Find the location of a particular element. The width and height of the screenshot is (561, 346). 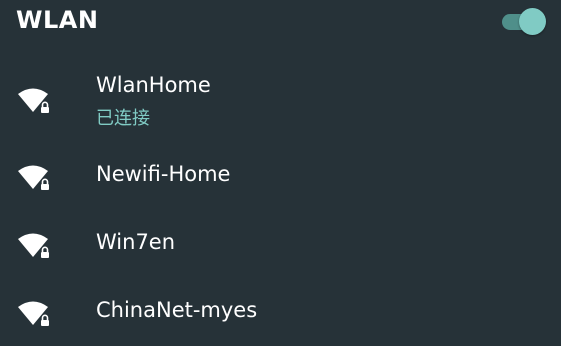

wlan-toggle is located at coordinates (524, 22).